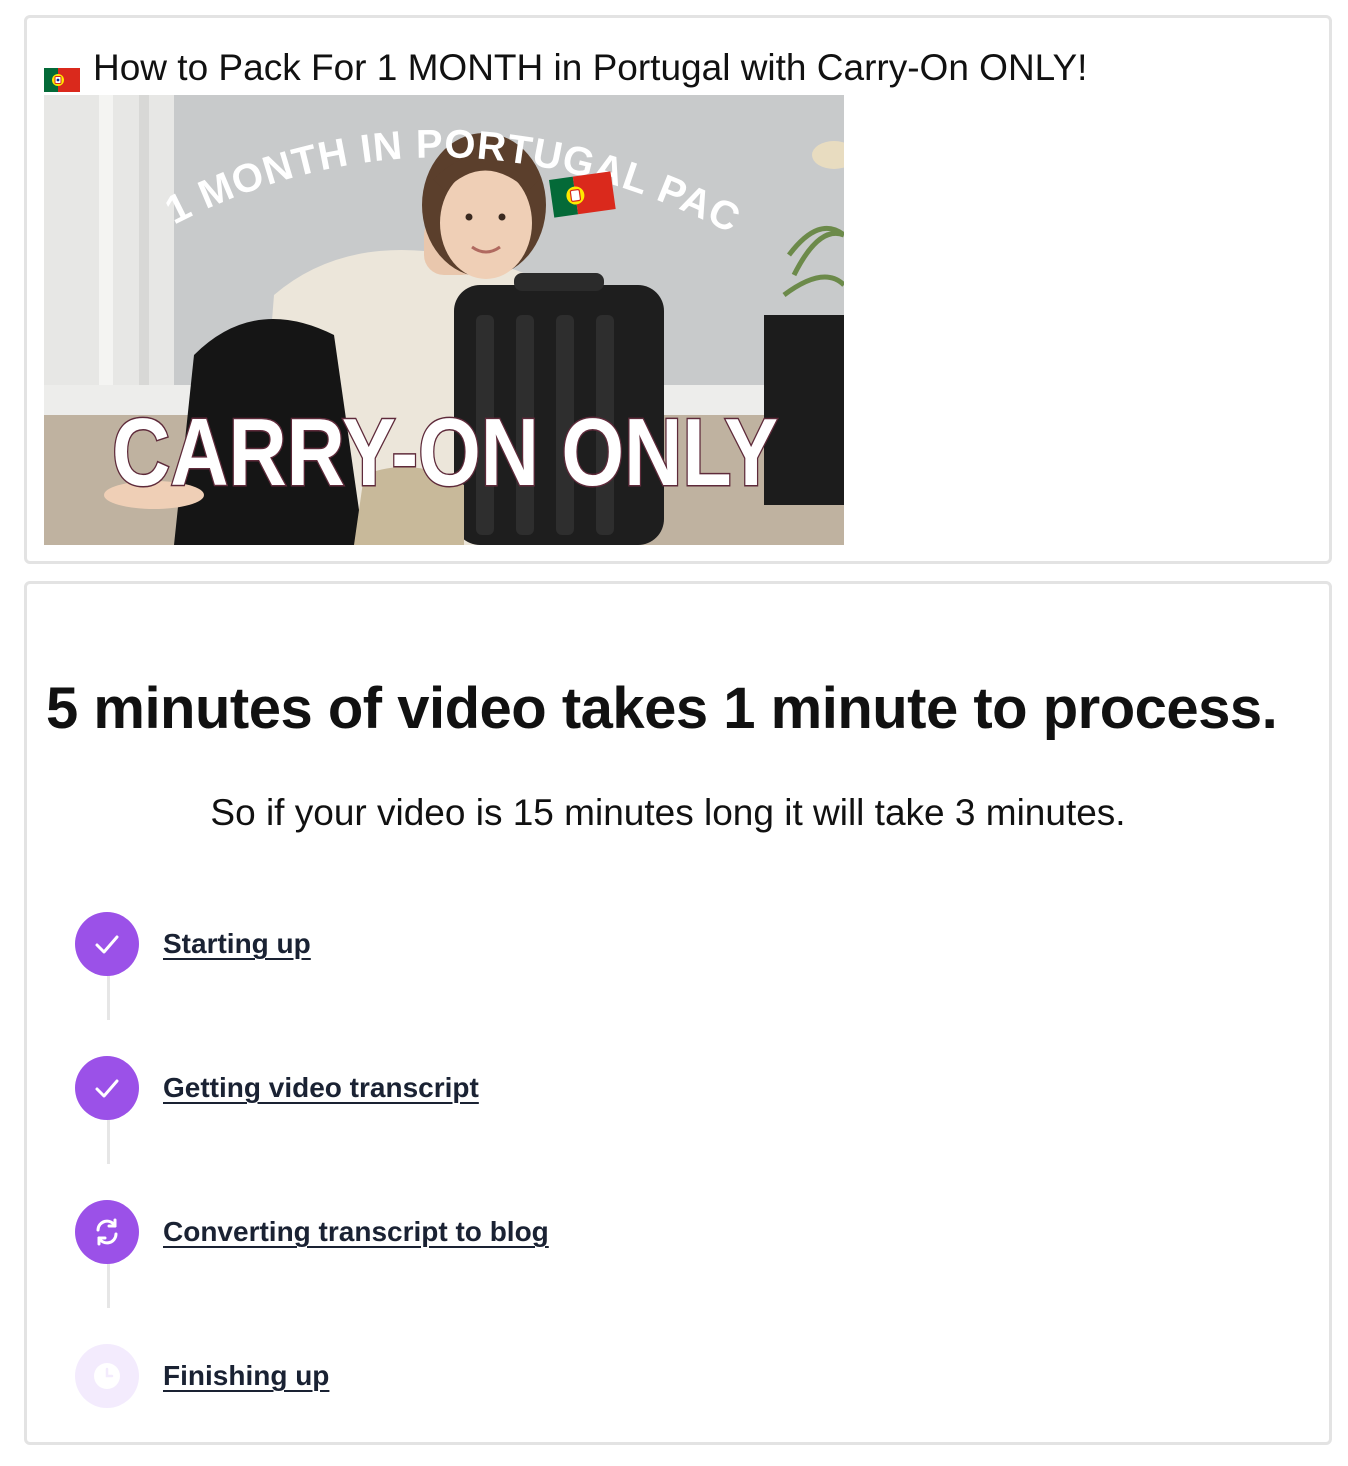 Image resolution: width=1348 pixels, height=1466 pixels. What do you see at coordinates (356, 1232) in the screenshot?
I see `step-label-converting-transcript: Converting transcript to blog` at bounding box center [356, 1232].